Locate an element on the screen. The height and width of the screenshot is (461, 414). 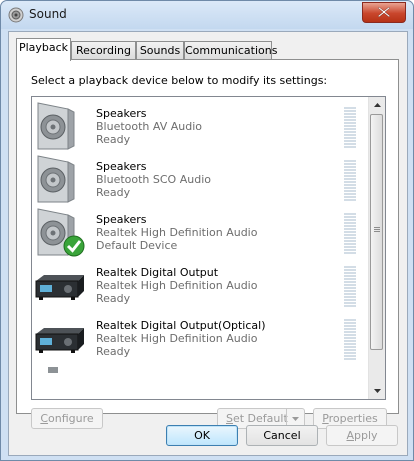
configure-label-post: onfigure is located at coordinates (71, 418).